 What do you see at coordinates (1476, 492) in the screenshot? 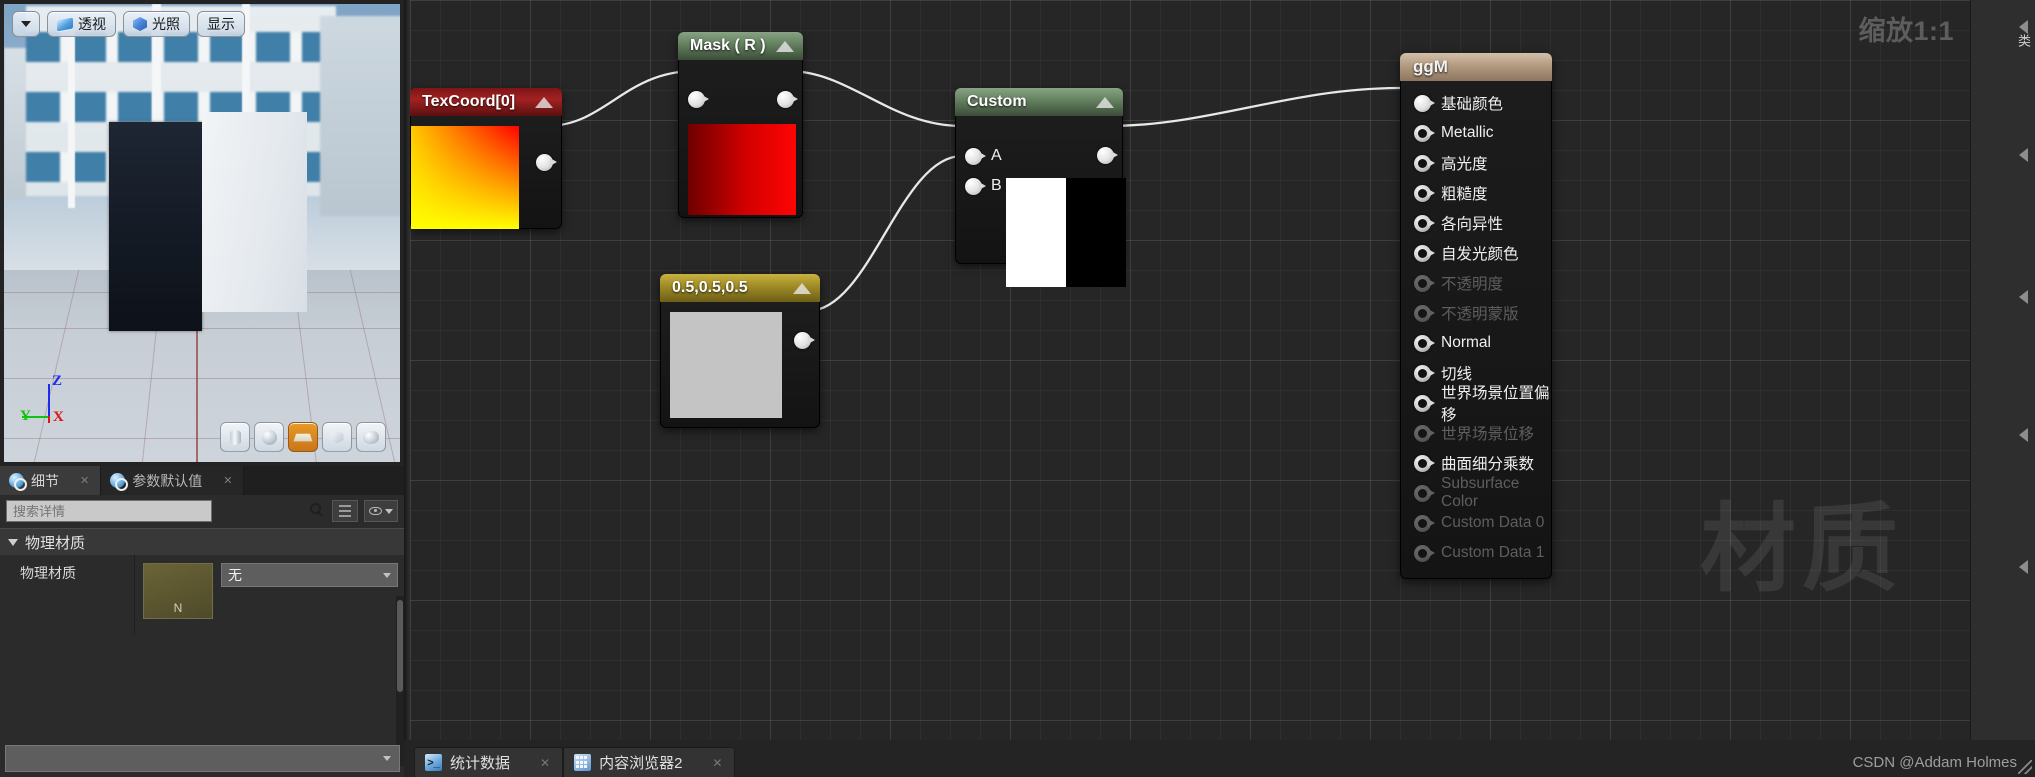
I see `material-pin-row: Subsurface Color` at bounding box center [1476, 492].